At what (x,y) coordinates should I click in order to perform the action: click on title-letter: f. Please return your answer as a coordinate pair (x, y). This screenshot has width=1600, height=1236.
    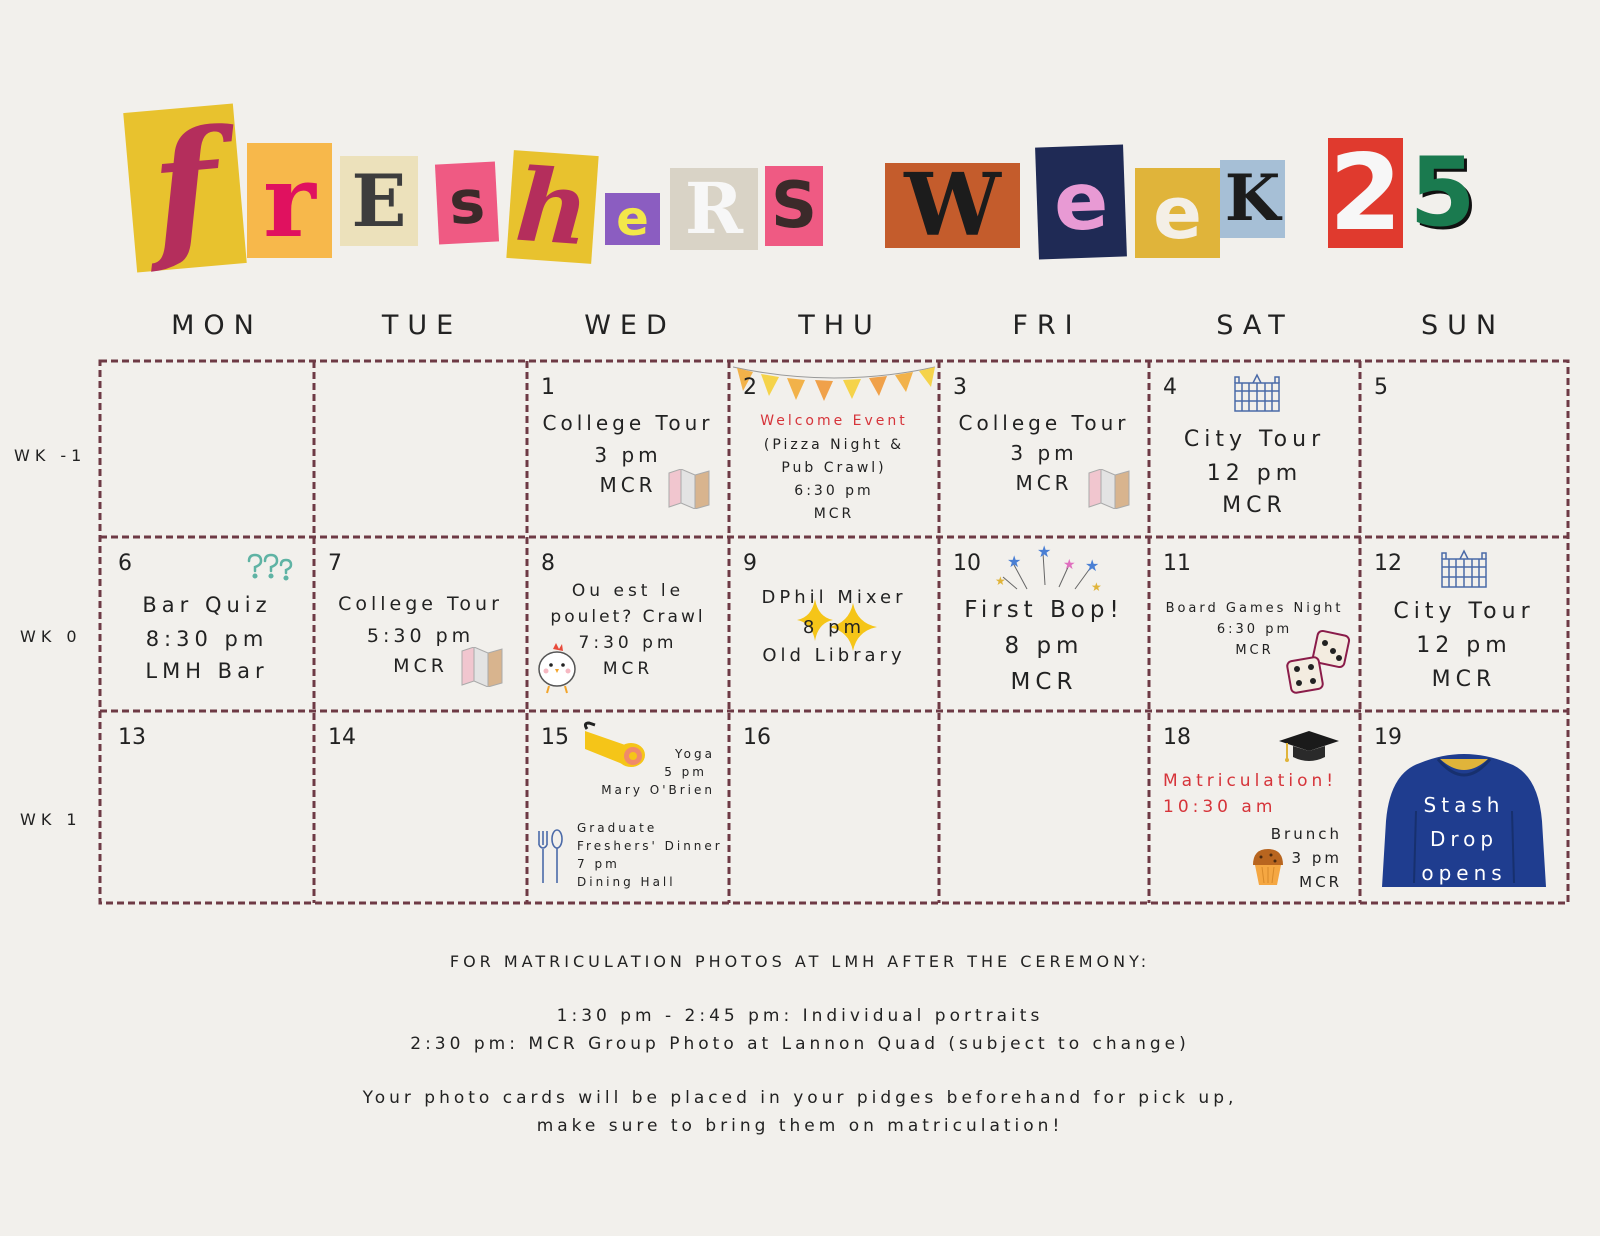
    Looking at the image, I should click on (185, 188).